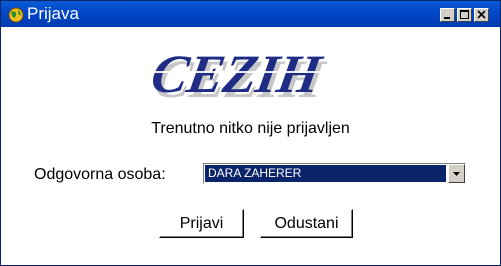 The image size is (501, 266). Describe the element at coordinates (250, 128) in the screenshot. I see `login-status-text: Trenutno nitko nije prijavljen` at that location.